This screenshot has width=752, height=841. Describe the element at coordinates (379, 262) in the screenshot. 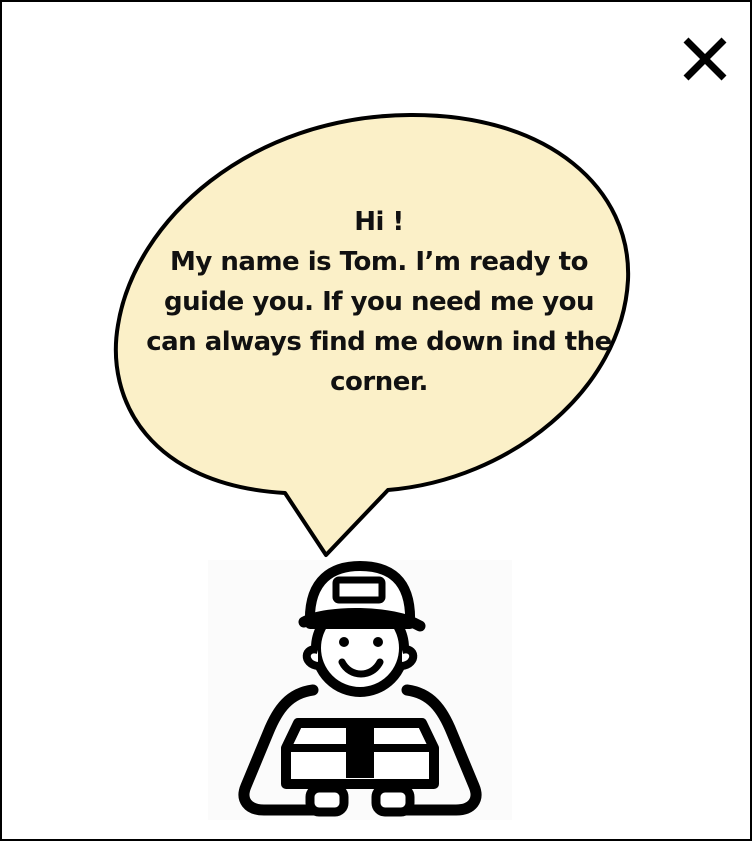

I see `message-line: My name is Tom. I’m ready to` at that location.